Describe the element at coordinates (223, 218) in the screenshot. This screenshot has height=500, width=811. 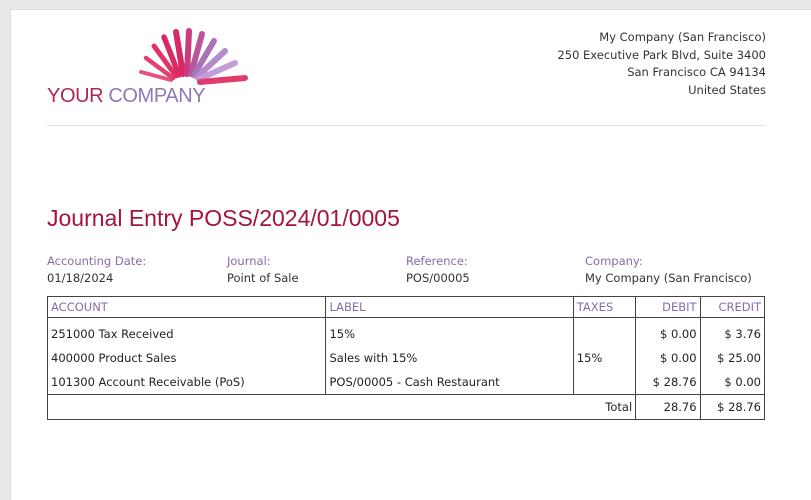
I see `page-title: Journal Entry POSS/2024/01/0005` at that location.